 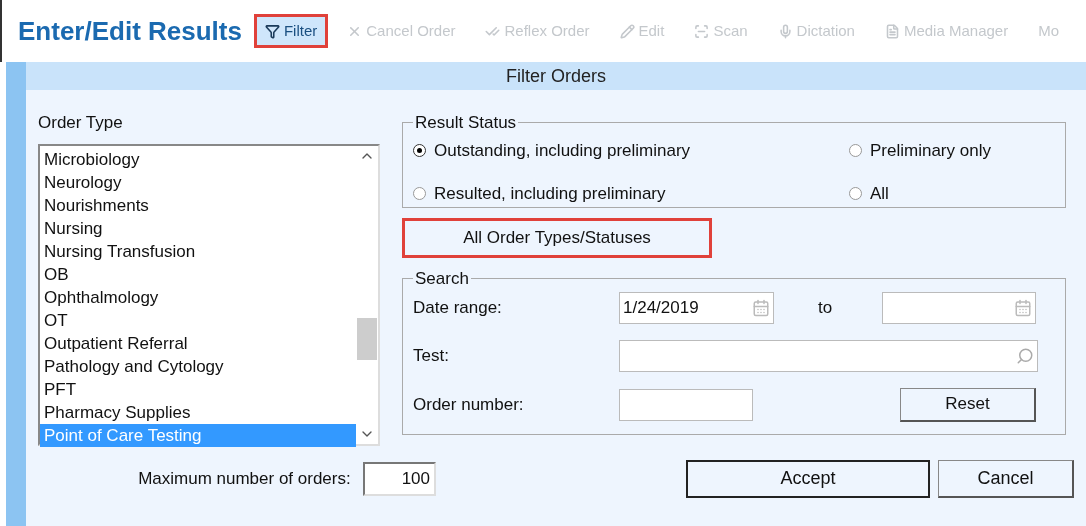 What do you see at coordinates (198, 228) in the screenshot?
I see `list-item: Nursing` at bounding box center [198, 228].